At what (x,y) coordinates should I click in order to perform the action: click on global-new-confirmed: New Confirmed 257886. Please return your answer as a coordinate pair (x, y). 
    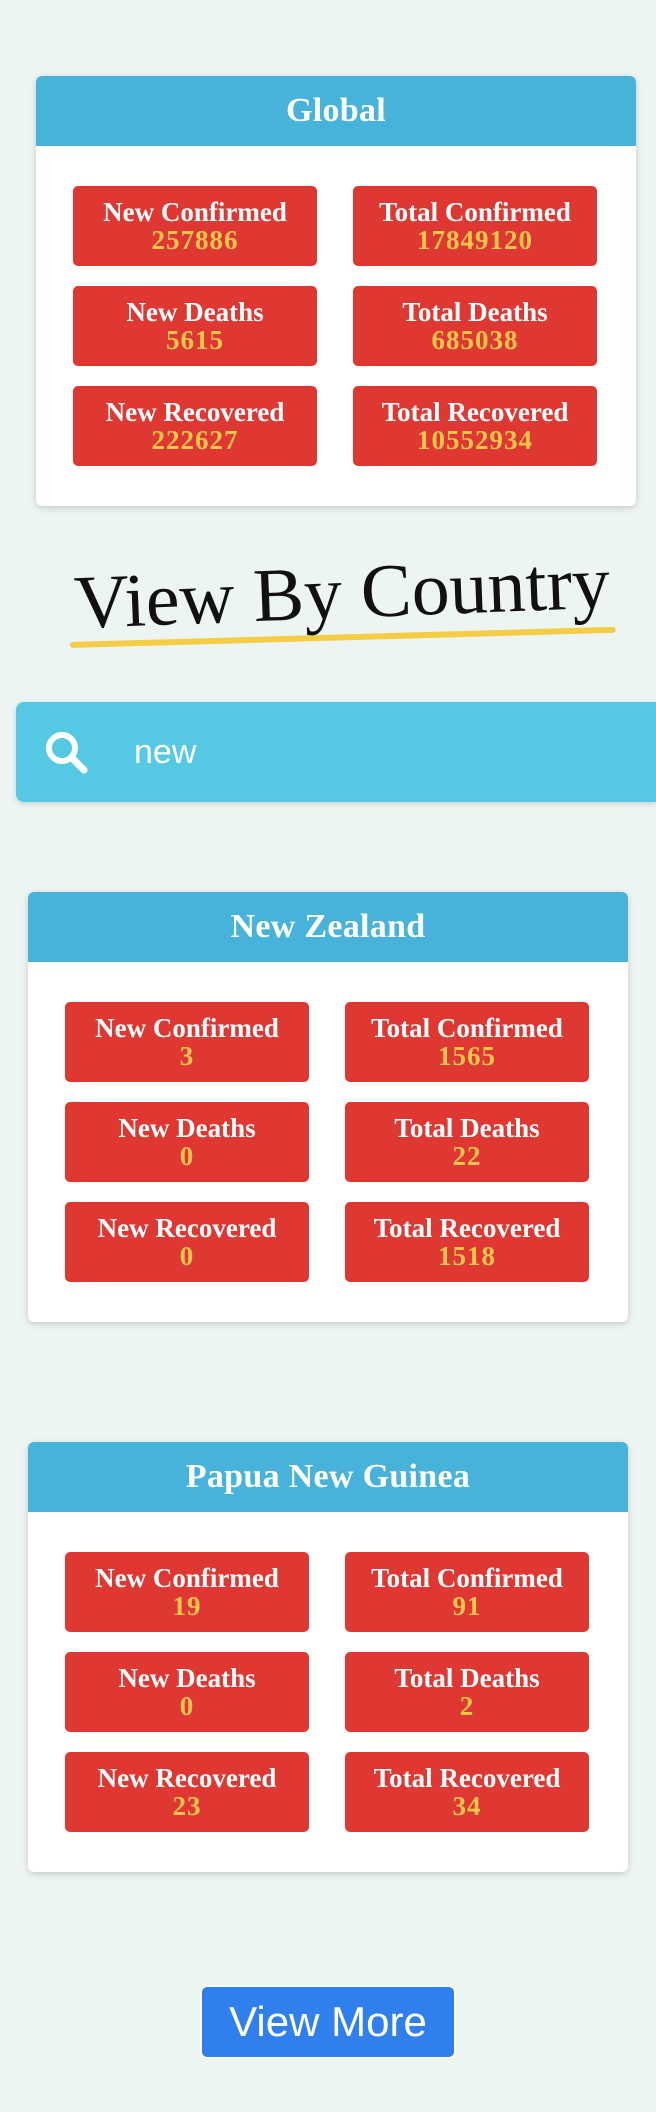
    Looking at the image, I should click on (195, 226).